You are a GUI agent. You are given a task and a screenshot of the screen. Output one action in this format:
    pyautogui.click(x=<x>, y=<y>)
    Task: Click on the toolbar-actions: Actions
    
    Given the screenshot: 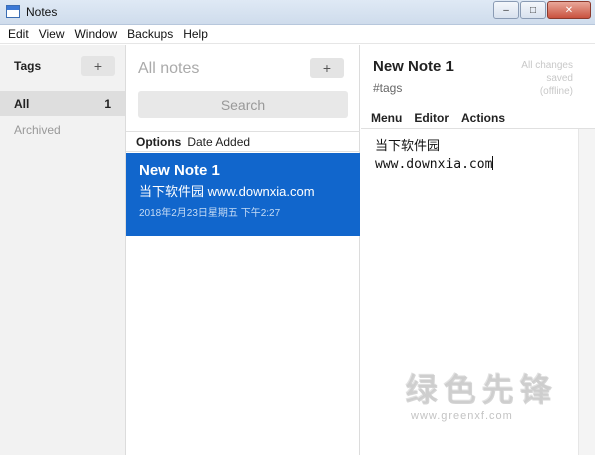 What is the action you would take?
    pyautogui.click(x=483, y=118)
    